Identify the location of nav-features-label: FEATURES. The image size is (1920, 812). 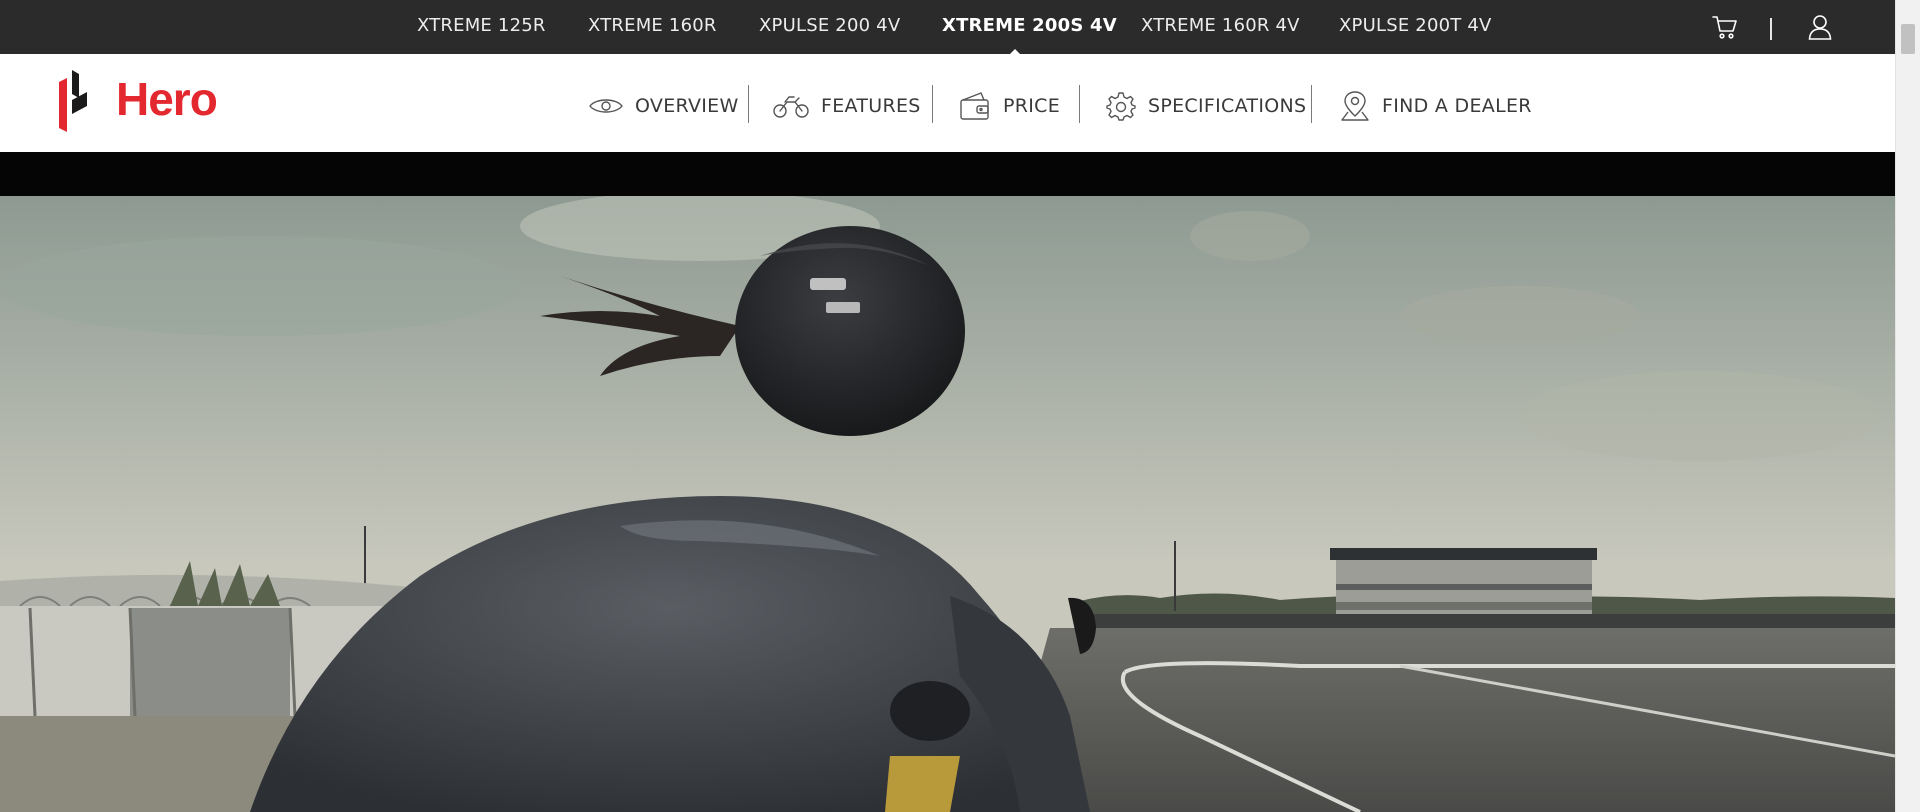
(871, 106).